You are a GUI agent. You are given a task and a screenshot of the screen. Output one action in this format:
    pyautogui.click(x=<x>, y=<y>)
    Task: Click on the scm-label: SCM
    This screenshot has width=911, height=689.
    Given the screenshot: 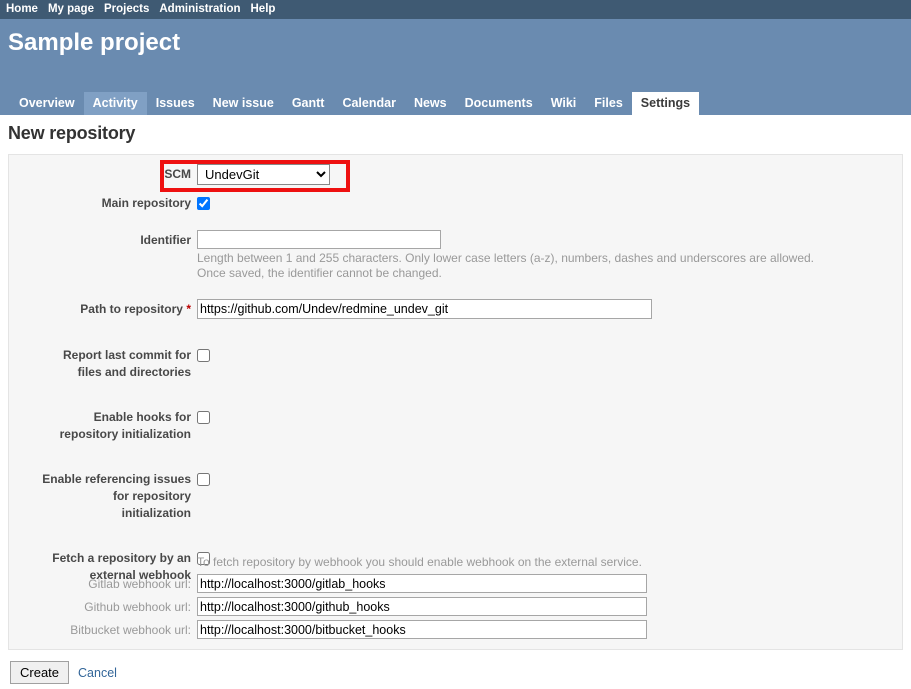 What is the action you would take?
    pyautogui.click(x=177, y=174)
    